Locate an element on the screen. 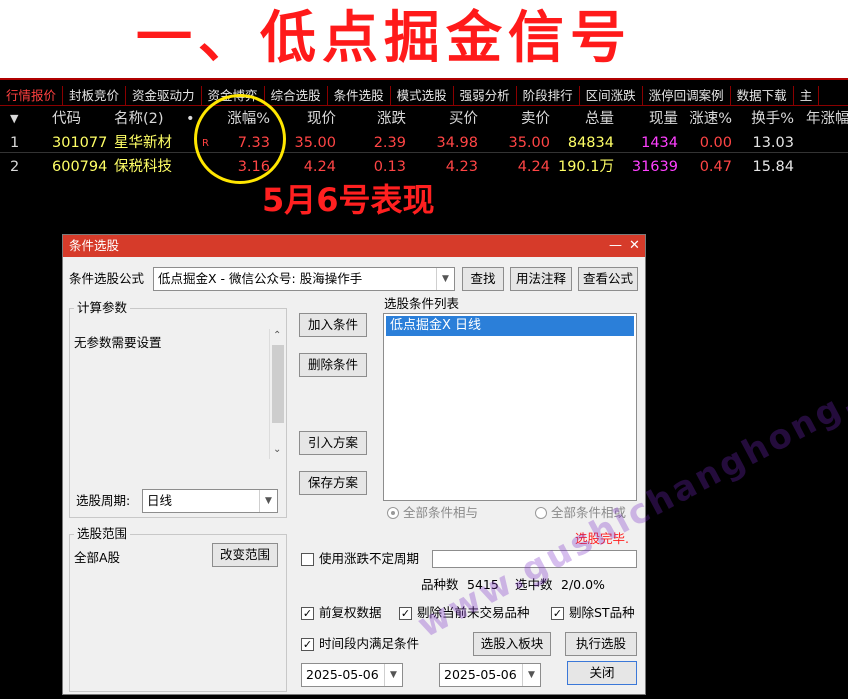 The width and height of the screenshot is (848, 699). add-condition-button: 加入条件 is located at coordinates (333, 325).